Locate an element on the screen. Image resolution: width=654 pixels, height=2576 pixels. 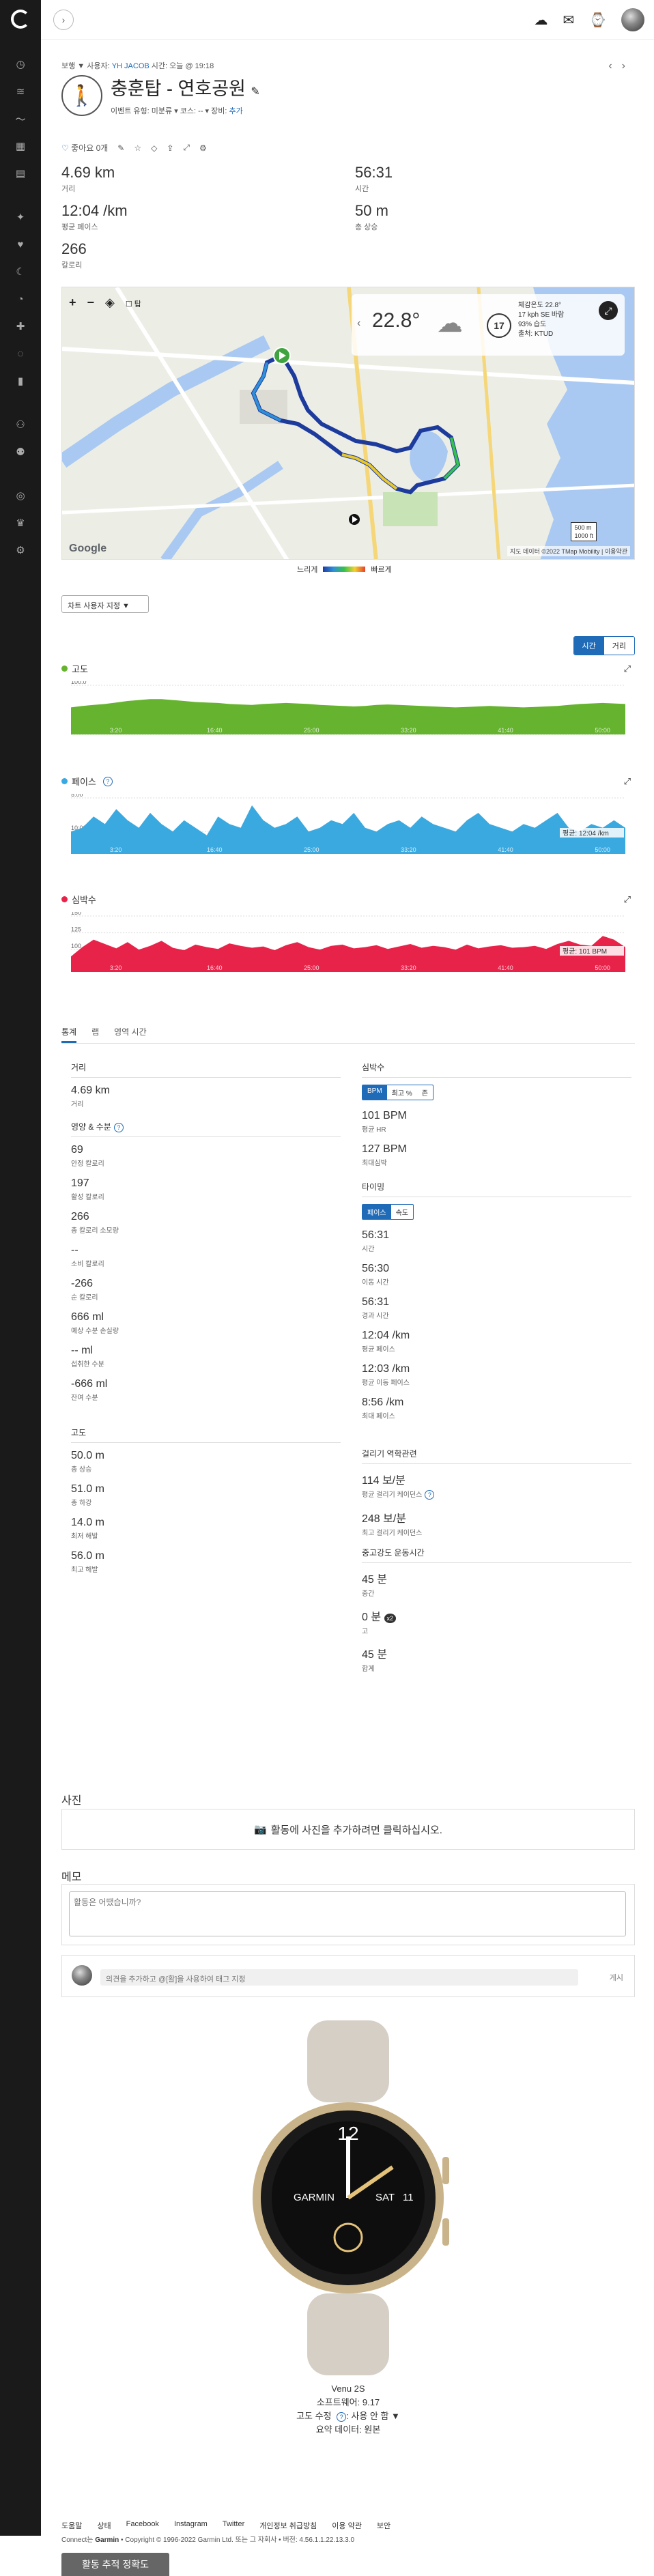
cloud-upload-icon: ☁ is located at coordinates (541, 20).